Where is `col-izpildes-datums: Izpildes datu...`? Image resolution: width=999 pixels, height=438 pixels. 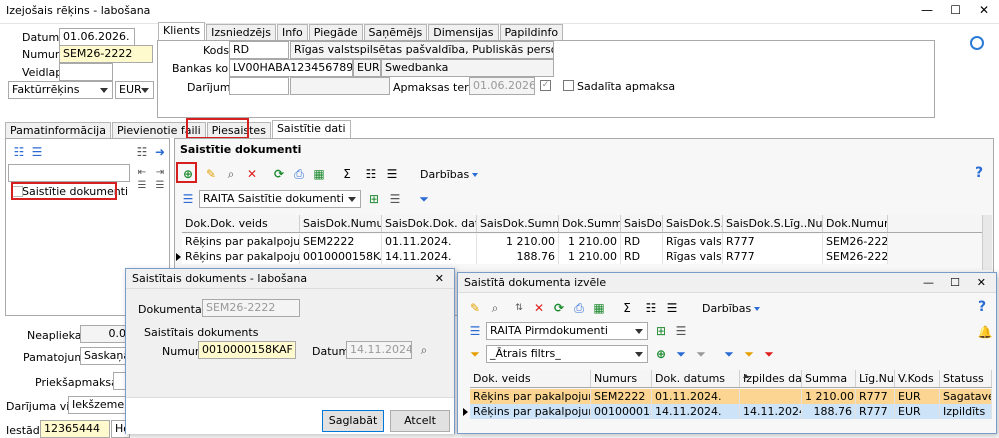
col-izpildes-datums: Izpildes datu... is located at coordinates (771, 378).